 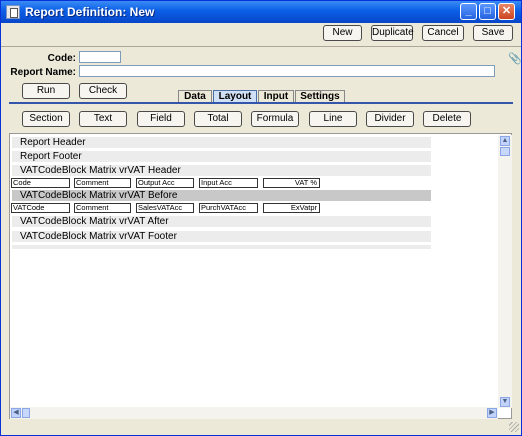 What do you see at coordinates (493, 33) in the screenshot?
I see `save-button: Save` at bounding box center [493, 33].